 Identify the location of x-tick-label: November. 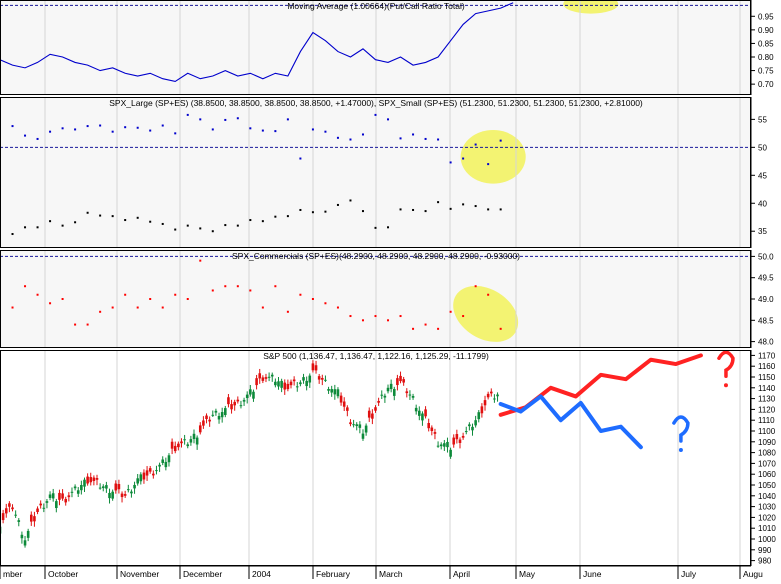
(139, 574).